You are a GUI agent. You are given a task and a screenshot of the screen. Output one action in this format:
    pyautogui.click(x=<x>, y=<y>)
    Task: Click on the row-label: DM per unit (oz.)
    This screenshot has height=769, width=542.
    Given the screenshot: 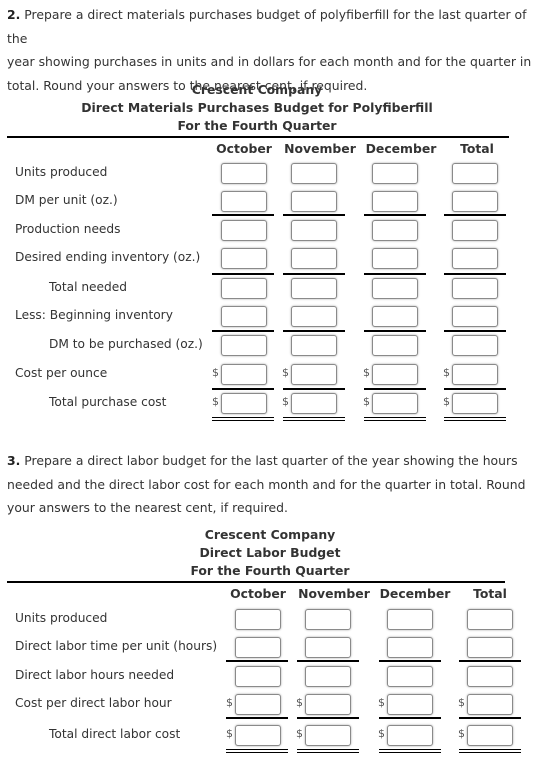 What is the action you would take?
    pyautogui.click(x=66, y=200)
    